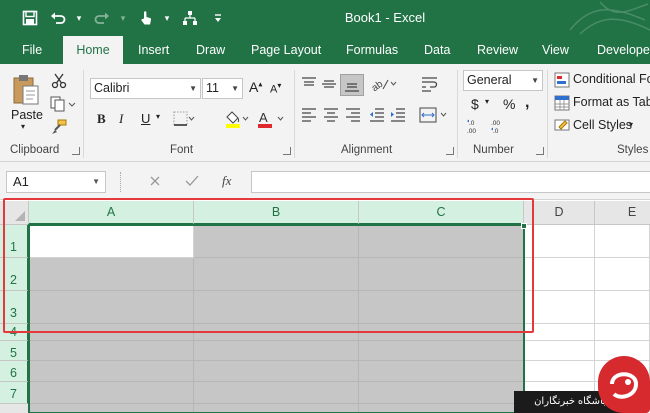 This screenshot has width=650, height=413. I want to click on select-all-button, so click(14, 213).